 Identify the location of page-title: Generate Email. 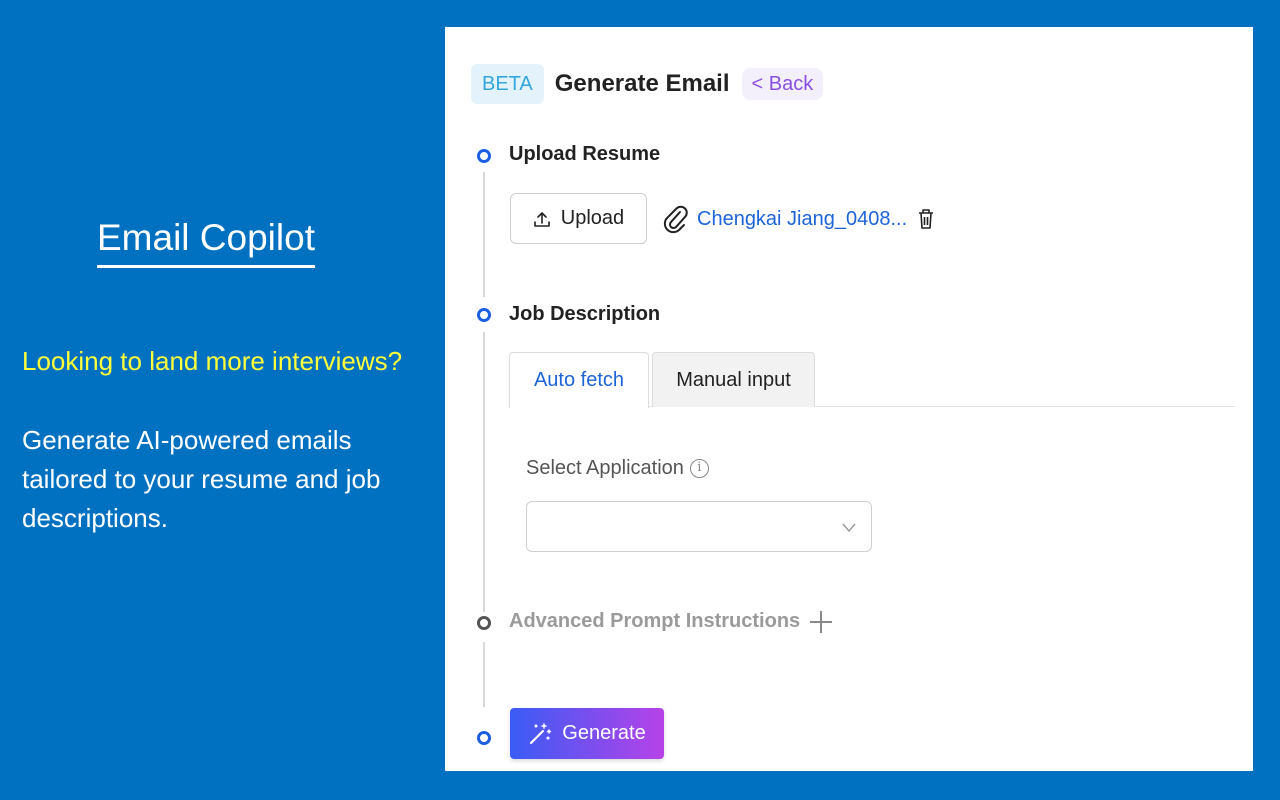
(642, 83).